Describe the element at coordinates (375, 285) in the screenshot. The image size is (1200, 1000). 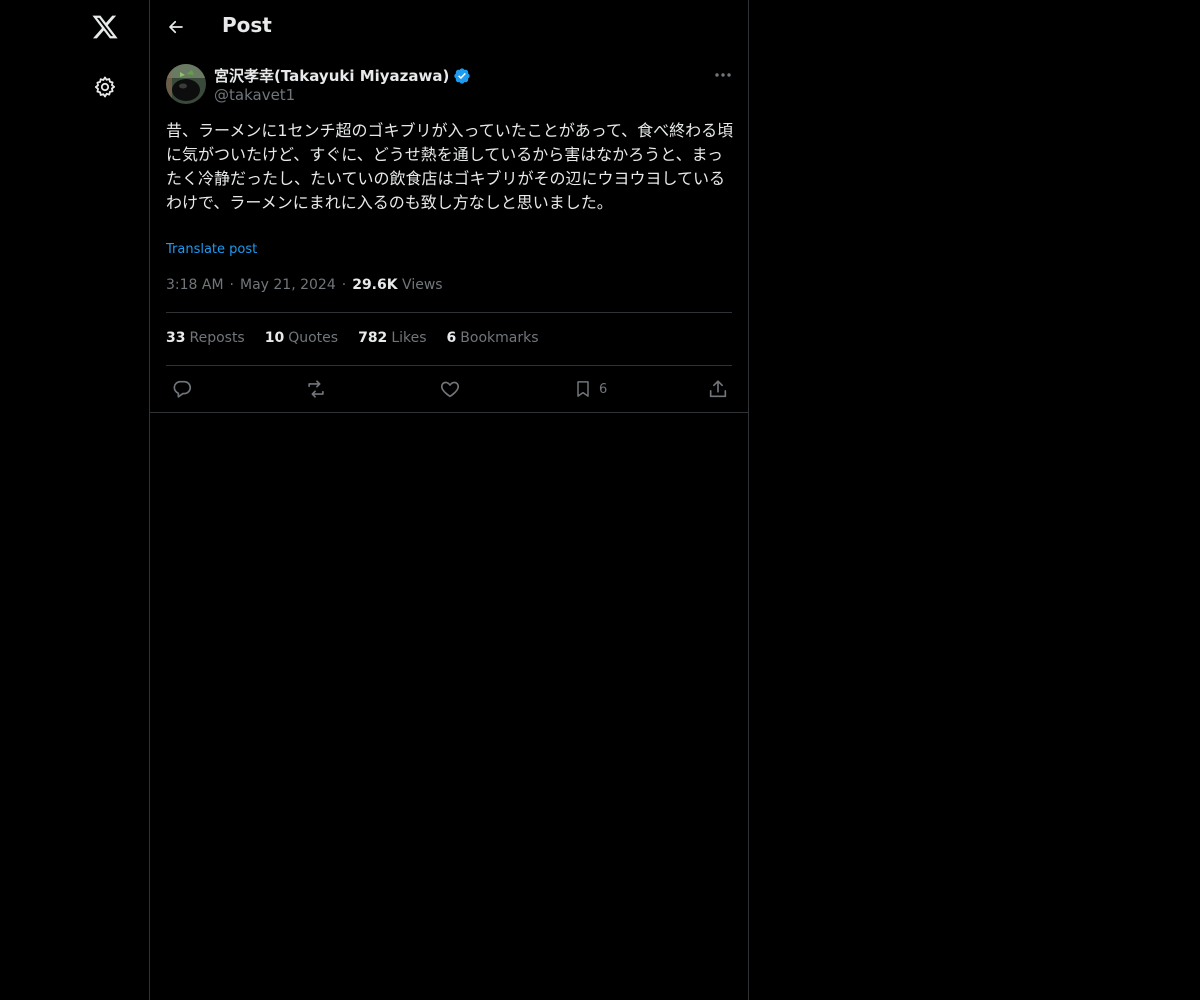
I see `views-count: 29.6K` at that location.